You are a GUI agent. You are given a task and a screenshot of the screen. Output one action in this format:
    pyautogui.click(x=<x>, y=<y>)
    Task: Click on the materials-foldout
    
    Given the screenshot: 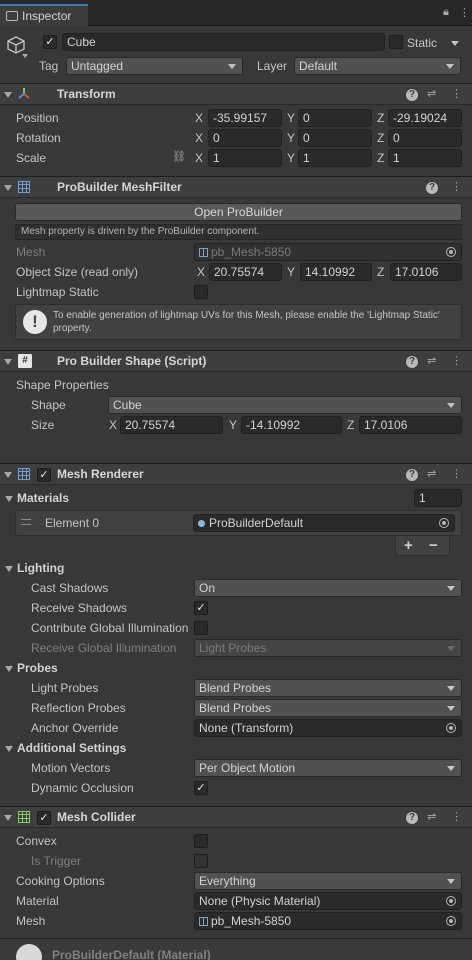 What is the action you would take?
    pyautogui.click(x=9, y=499)
    